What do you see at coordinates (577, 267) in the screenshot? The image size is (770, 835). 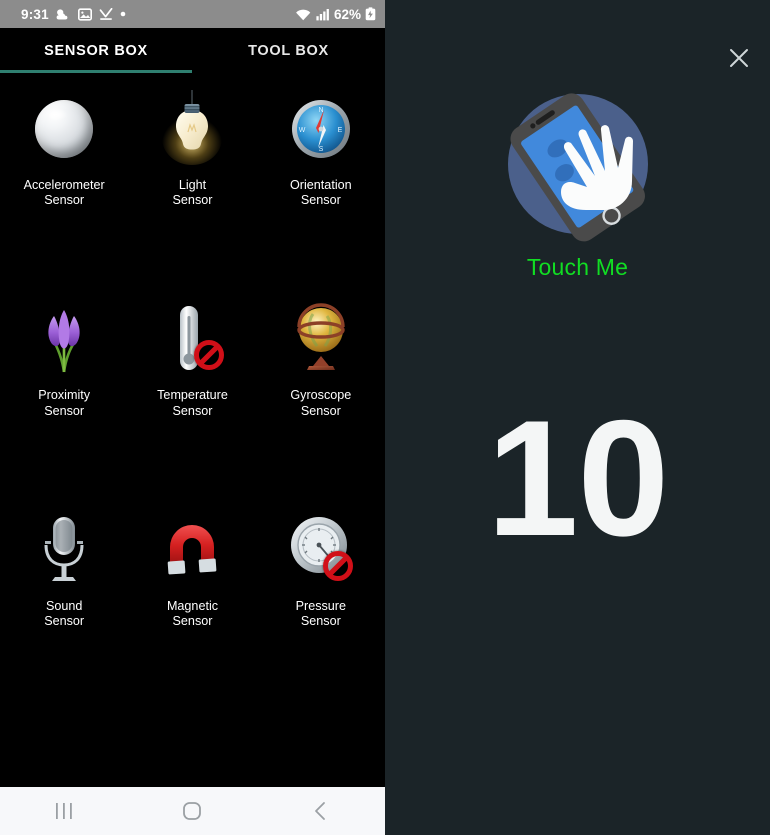 I see `touch-me-title: Touch Me` at bounding box center [577, 267].